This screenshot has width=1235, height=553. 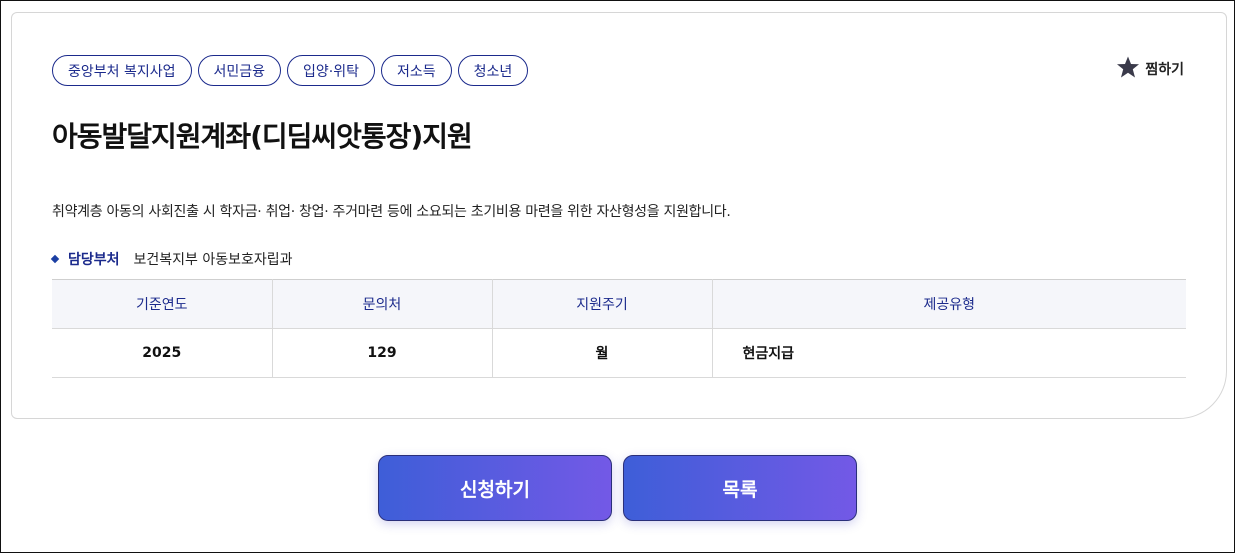 What do you see at coordinates (740, 488) in the screenshot?
I see `list-button: 목록` at bounding box center [740, 488].